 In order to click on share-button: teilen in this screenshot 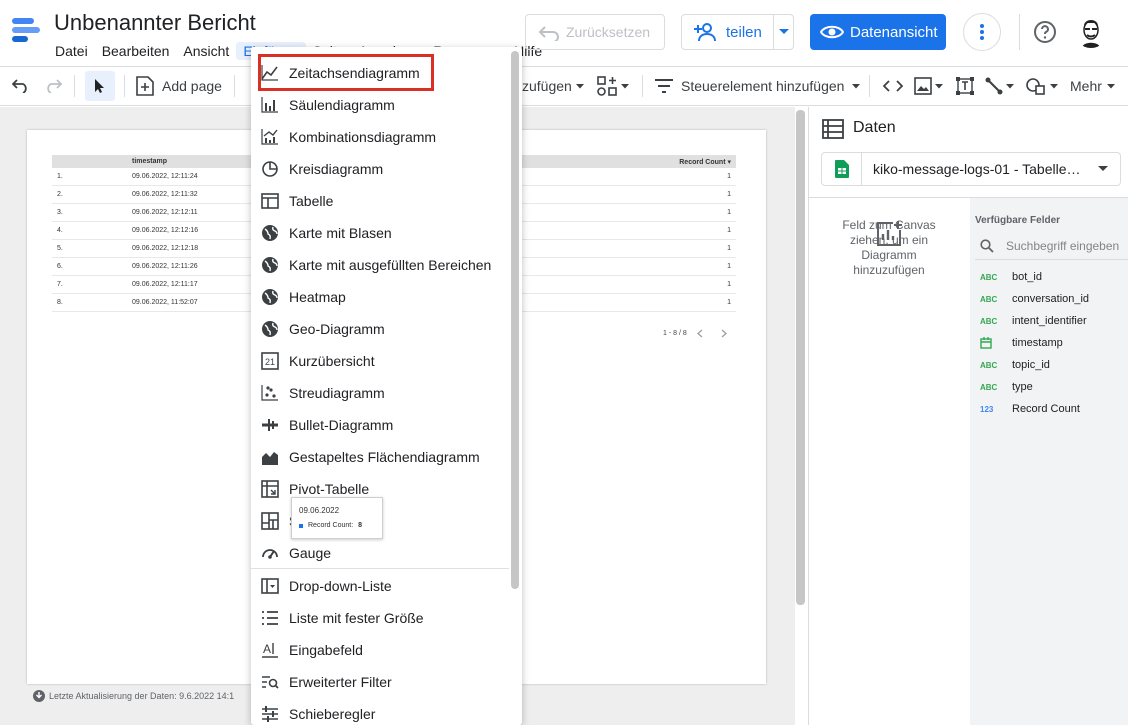, I will do `click(728, 32)`.